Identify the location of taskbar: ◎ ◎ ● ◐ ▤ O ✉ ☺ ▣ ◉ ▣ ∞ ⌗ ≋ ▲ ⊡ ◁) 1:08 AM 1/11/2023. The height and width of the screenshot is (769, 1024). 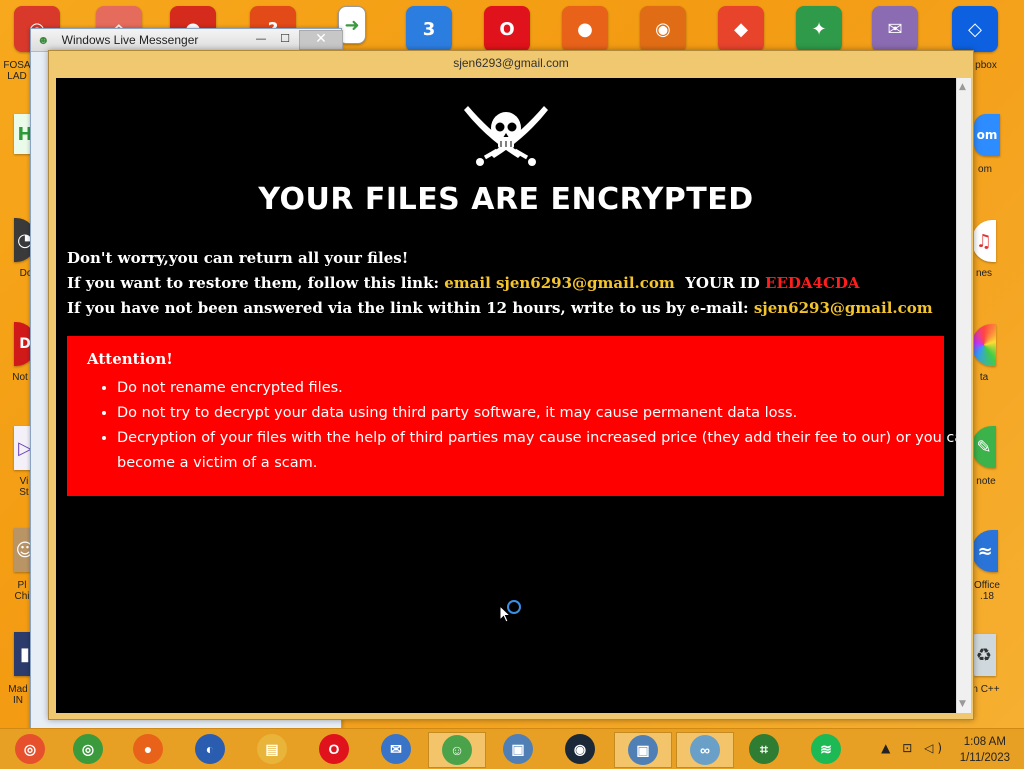
(512, 748).